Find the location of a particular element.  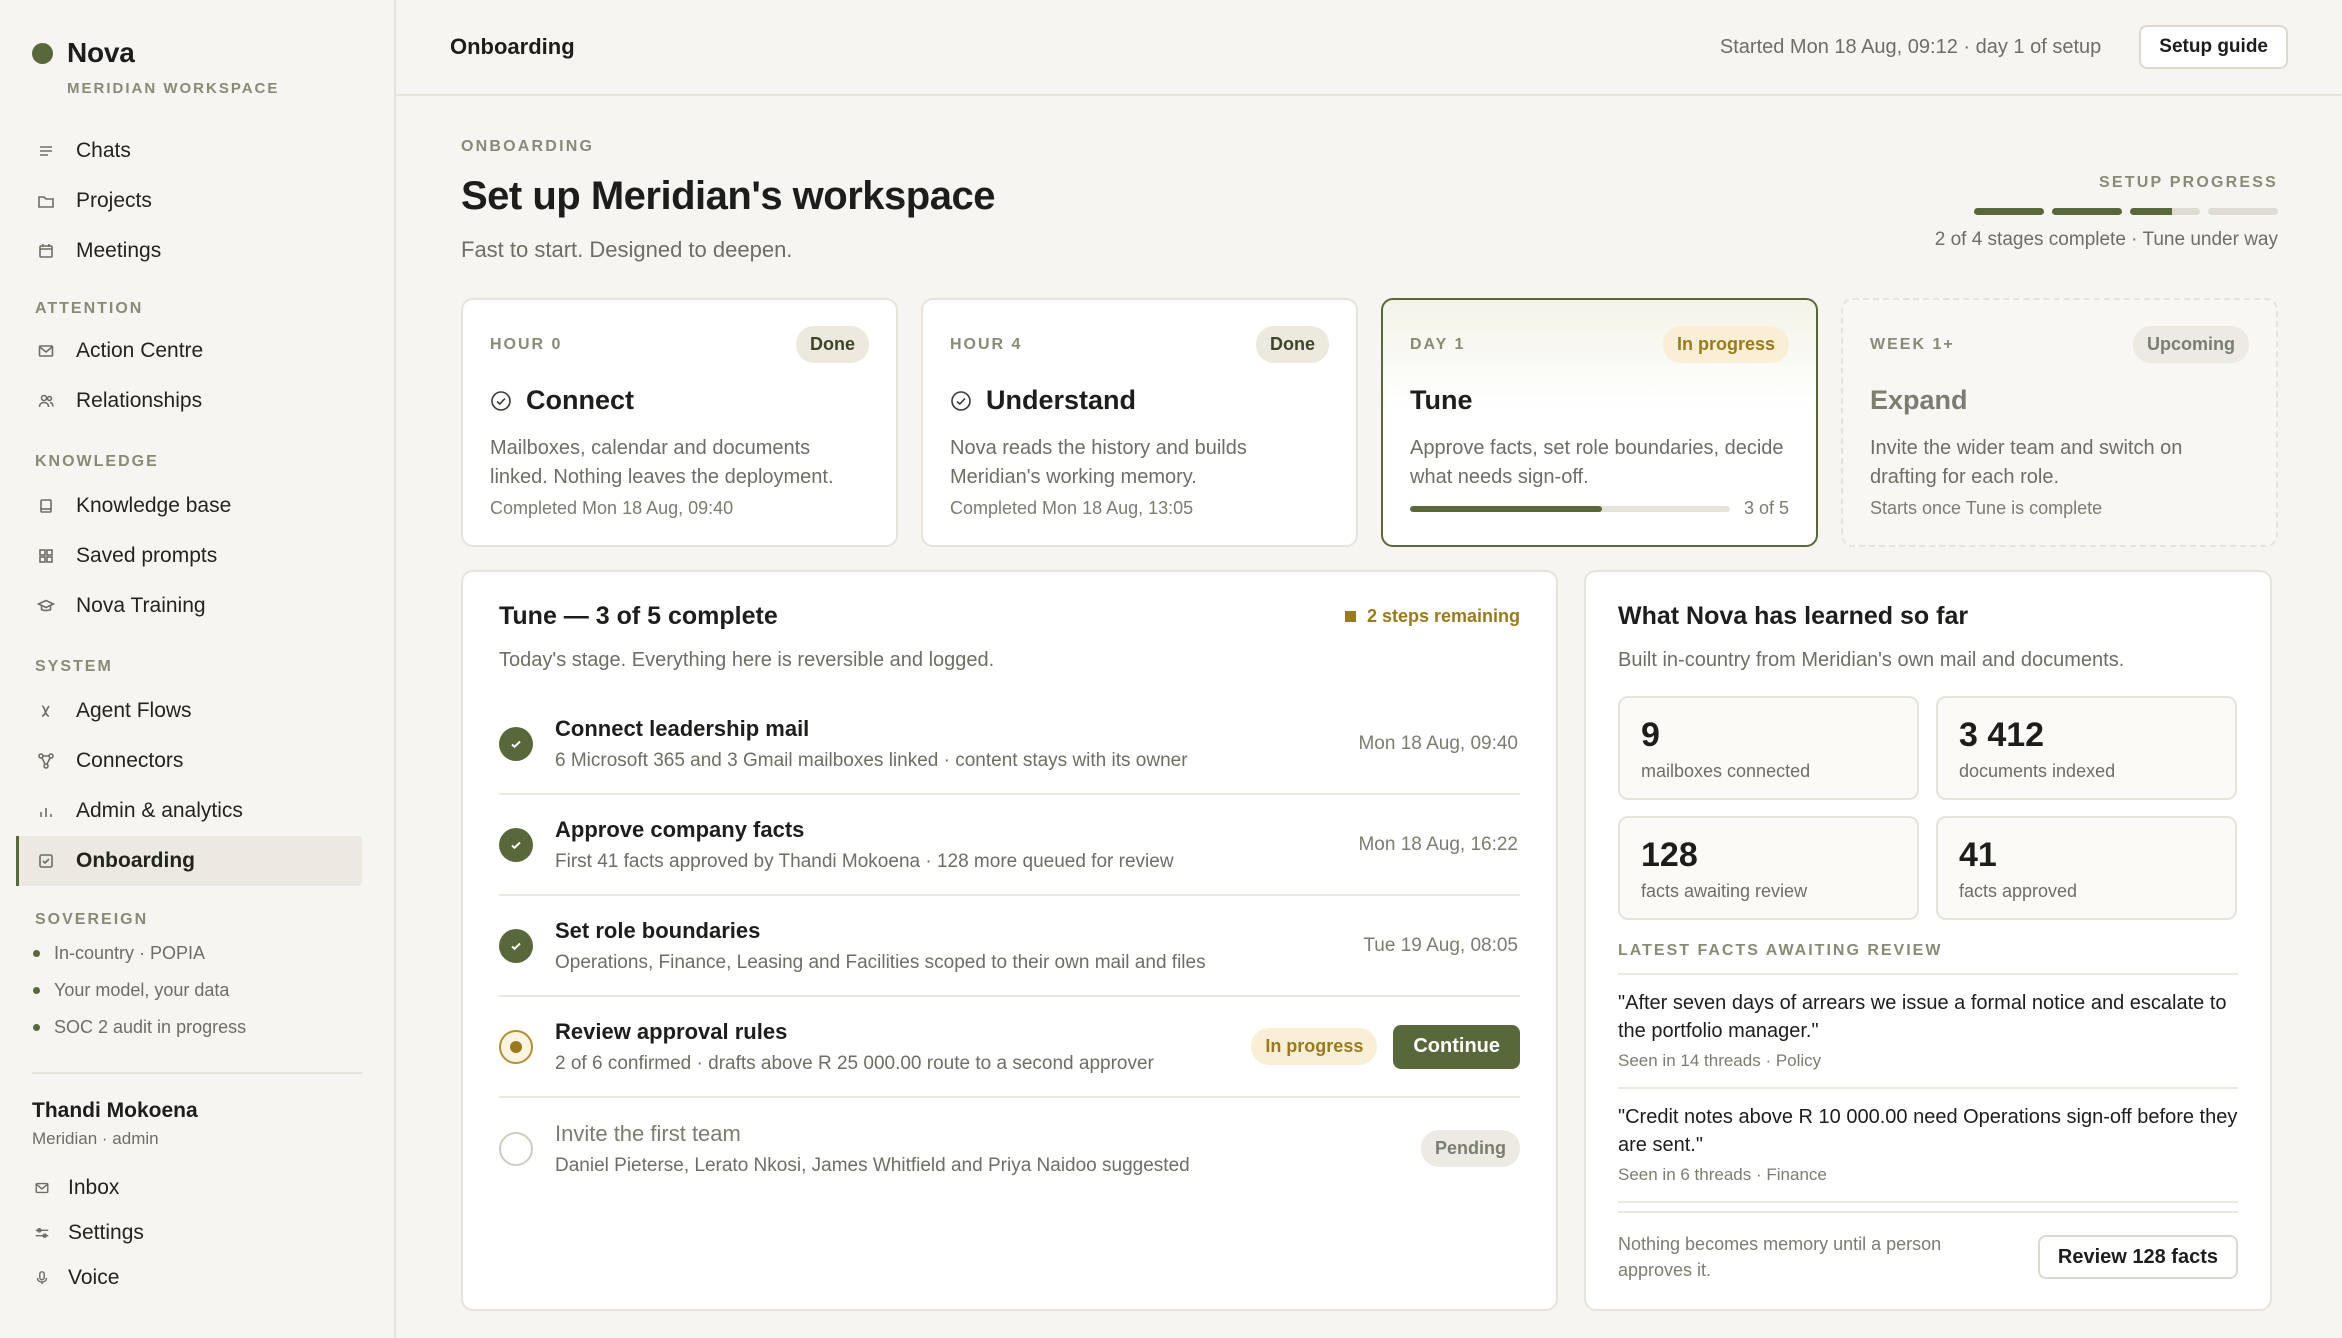

sidebar-item-label: Voice is located at coordinates (94, 1277).